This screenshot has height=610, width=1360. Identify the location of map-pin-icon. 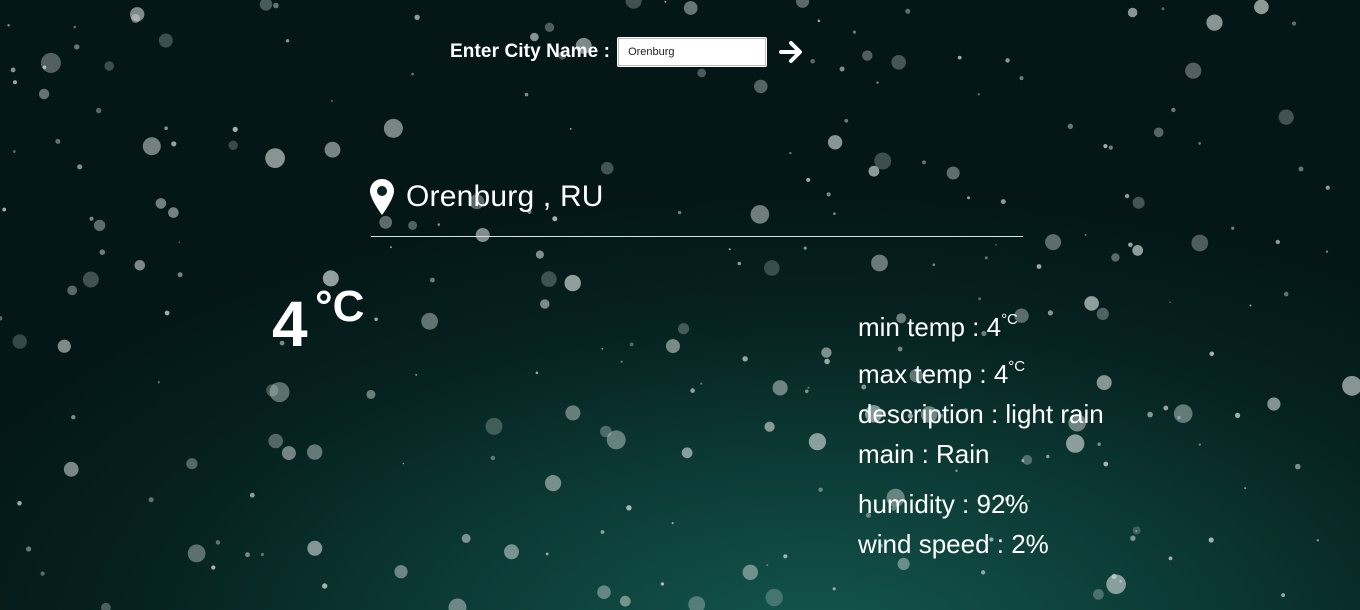
(382, 197).